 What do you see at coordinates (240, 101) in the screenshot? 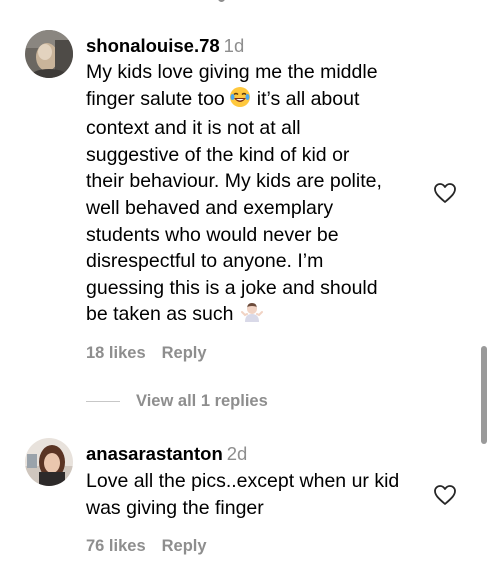
I see `laughing-tears-emoji` at bounding box center [240, 101].